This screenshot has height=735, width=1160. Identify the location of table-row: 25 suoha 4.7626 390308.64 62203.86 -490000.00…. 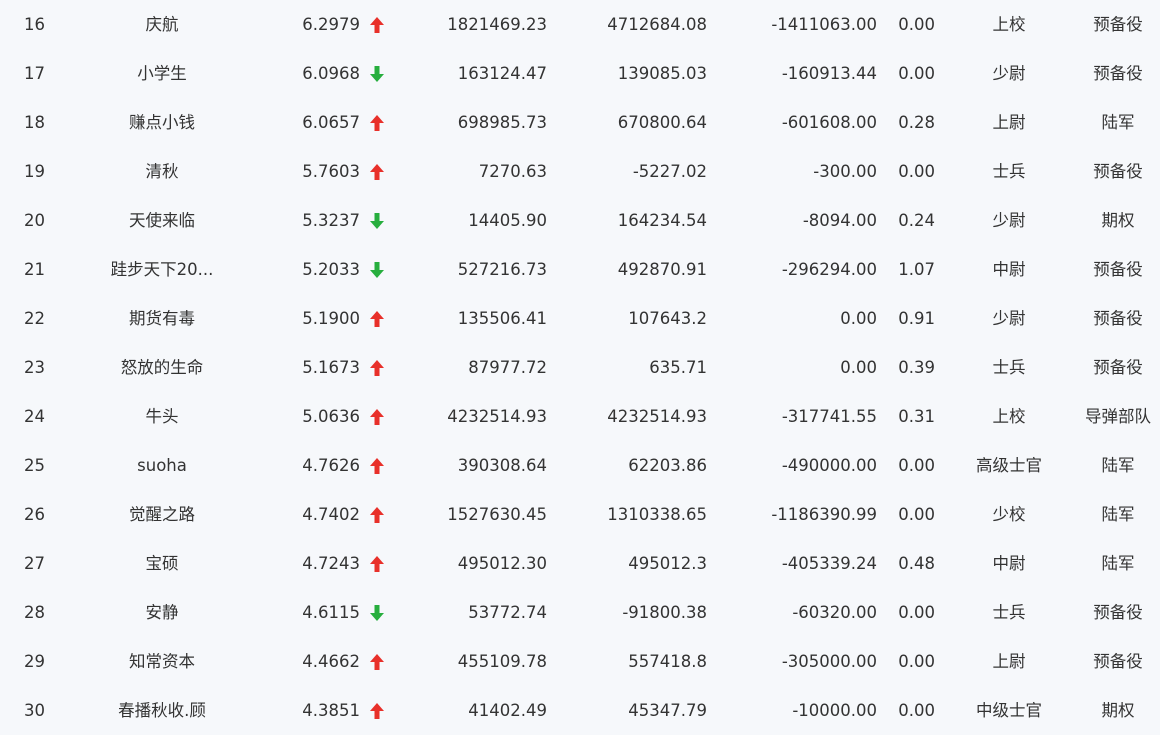
(580, 465).